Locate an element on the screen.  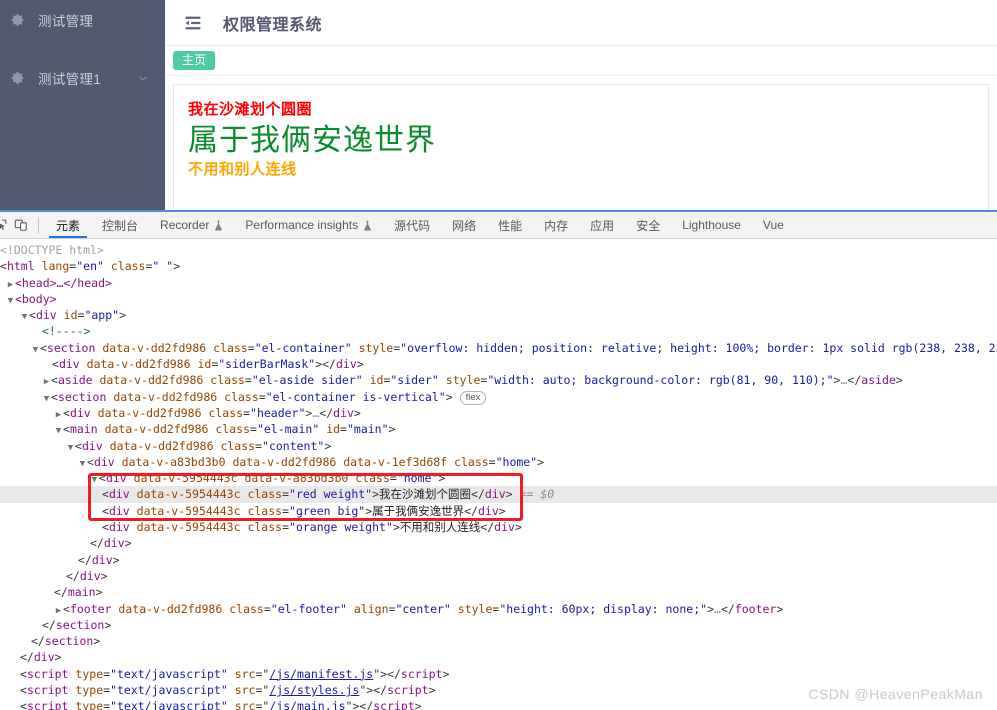
tab-label: Recorder is located at coordinates (185, 225).